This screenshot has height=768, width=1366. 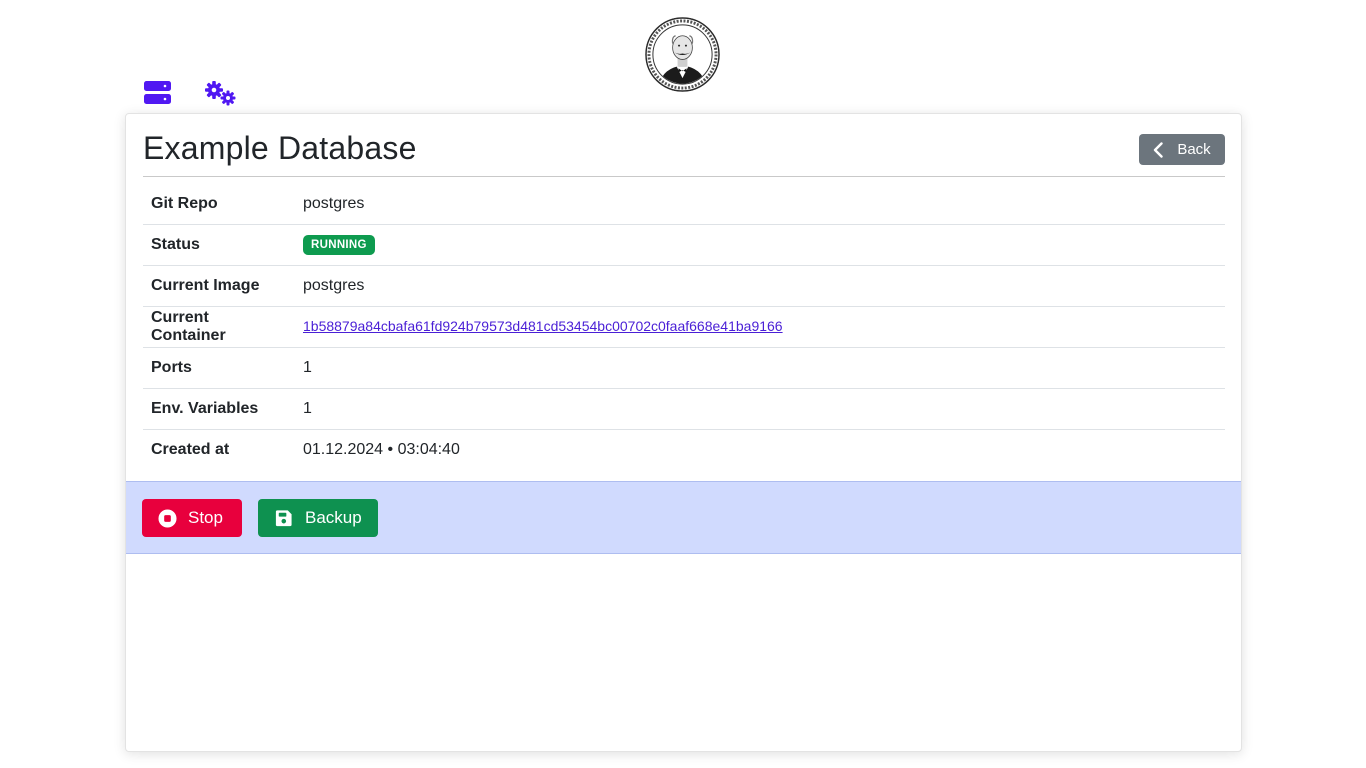 What do you see at coordinates (219, 409) in the screenshot?
I see `env-variables-label: Env. Variables` at bounding box center [219, 409].